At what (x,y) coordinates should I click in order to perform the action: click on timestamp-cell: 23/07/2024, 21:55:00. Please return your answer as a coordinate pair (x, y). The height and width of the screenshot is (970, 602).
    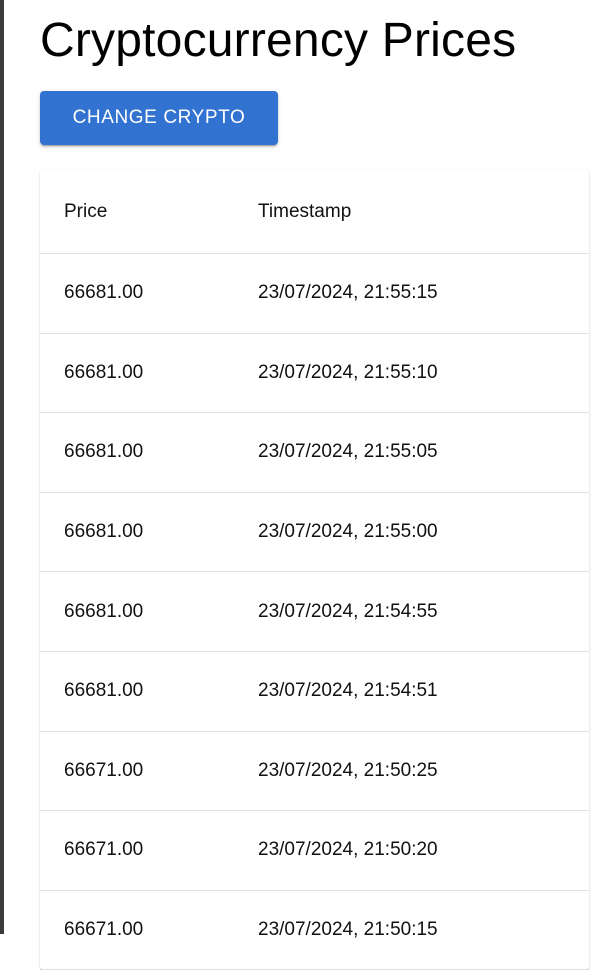
    Looking at the image, I should click on (411, 532).